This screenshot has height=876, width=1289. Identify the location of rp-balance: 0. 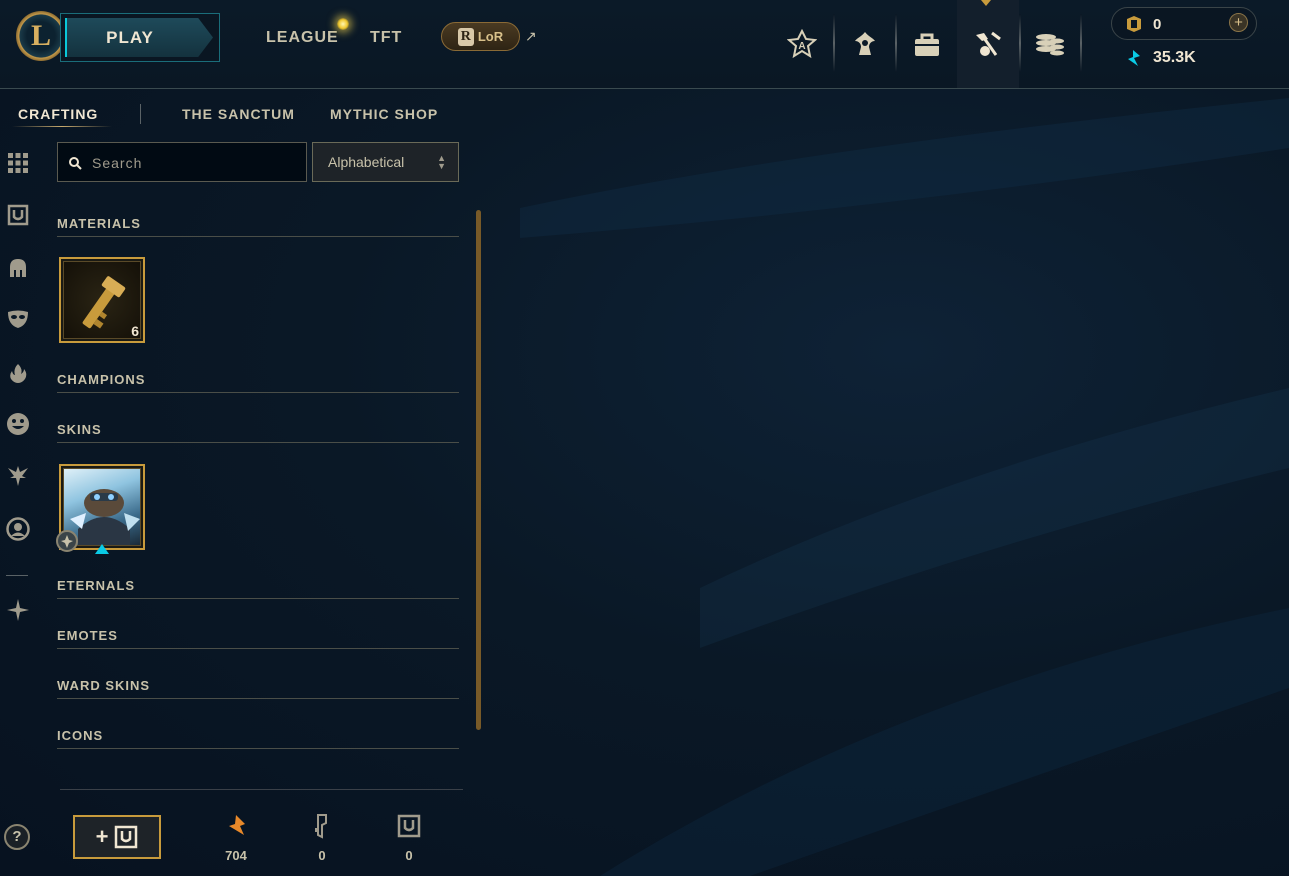
(1157, 24).